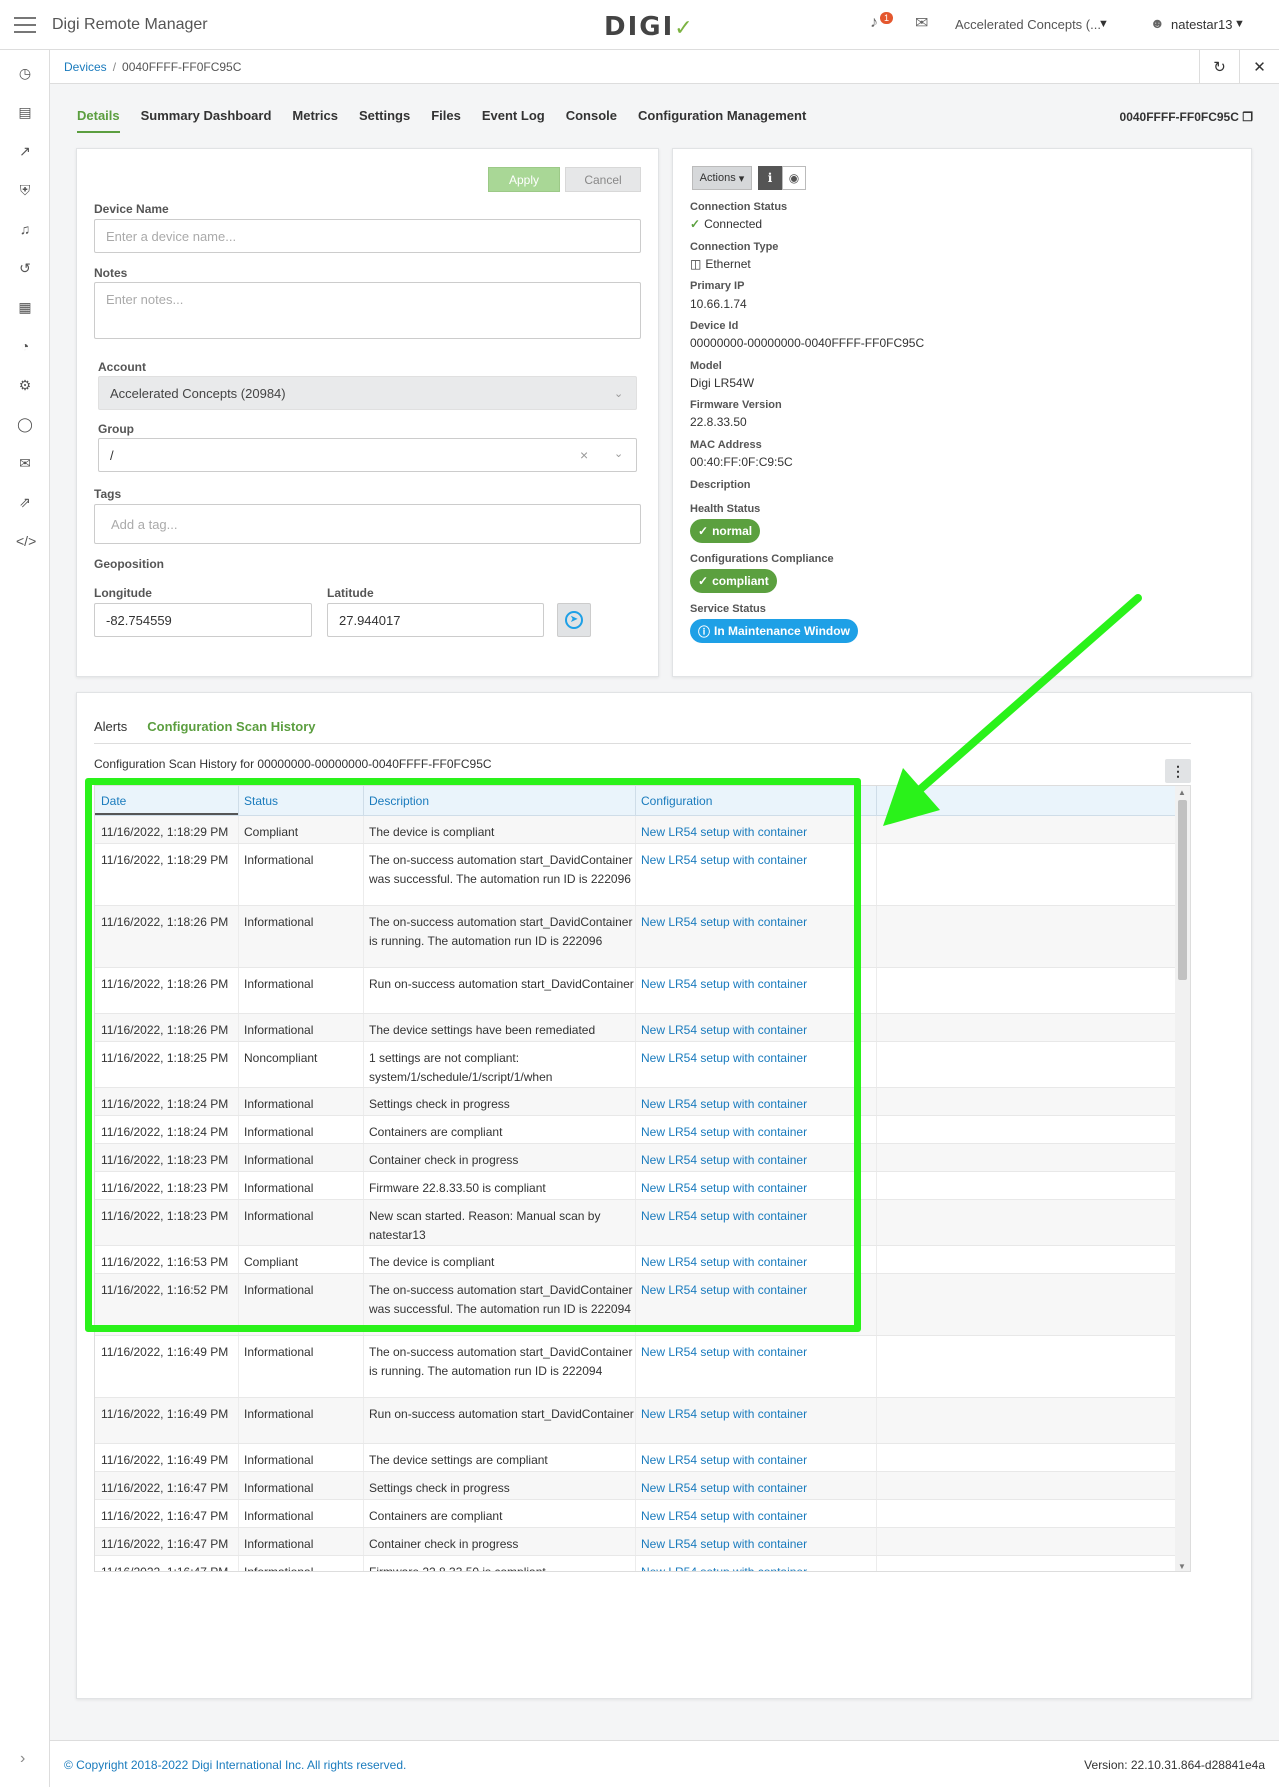 Image resolution: width=1279 pixels, height=1787 pixels. I want to click on notification-badge: 1, so click(887, 18).